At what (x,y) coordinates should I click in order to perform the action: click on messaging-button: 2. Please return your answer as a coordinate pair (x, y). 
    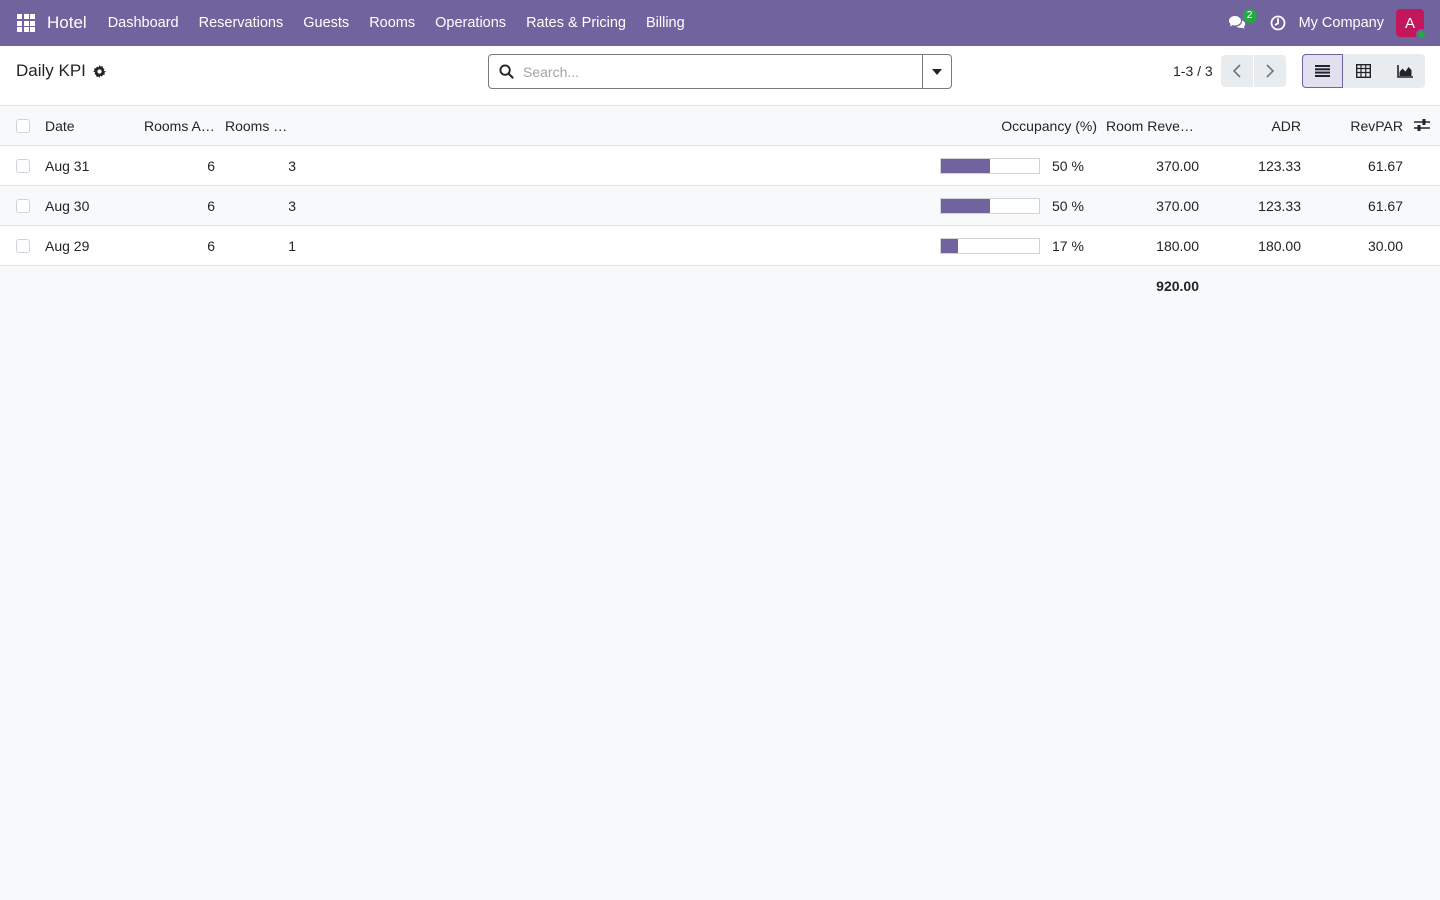
    Looking at the image, I should click on (1243, 23).